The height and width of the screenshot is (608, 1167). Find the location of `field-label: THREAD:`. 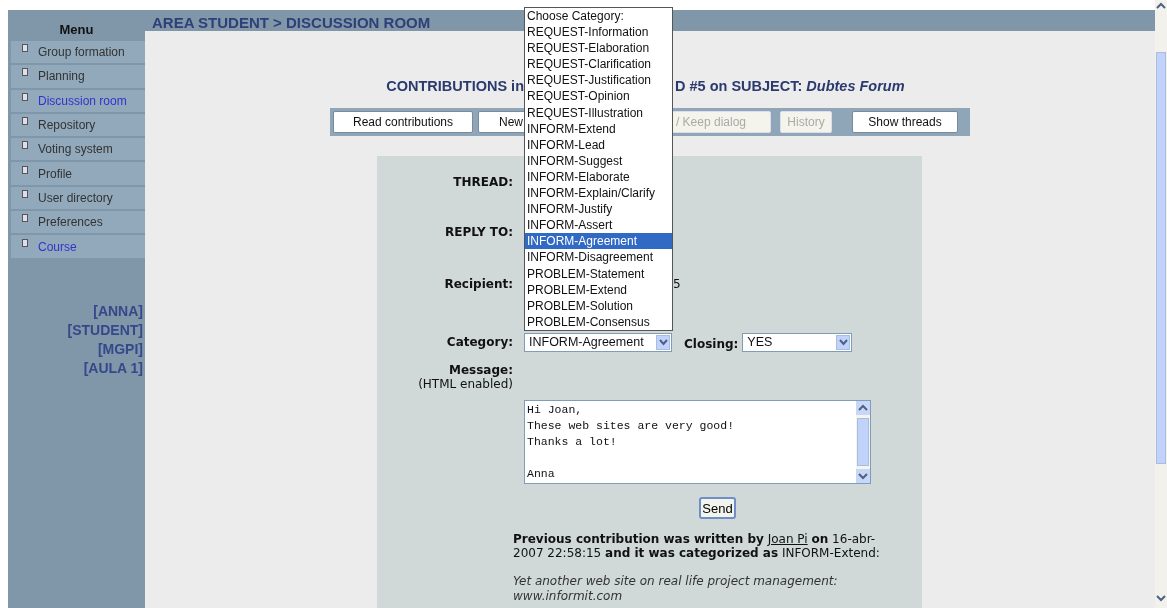

field-label: THREAD: is located at coordinates (482, 182).